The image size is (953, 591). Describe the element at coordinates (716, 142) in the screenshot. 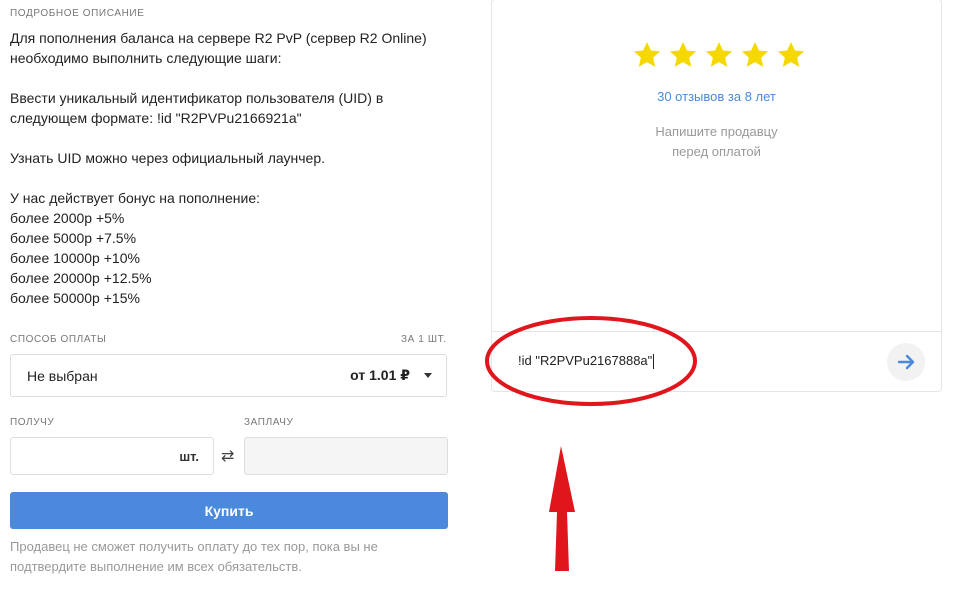

I see `contact-hint: Напишите продавцу перед оплатой` at that location.